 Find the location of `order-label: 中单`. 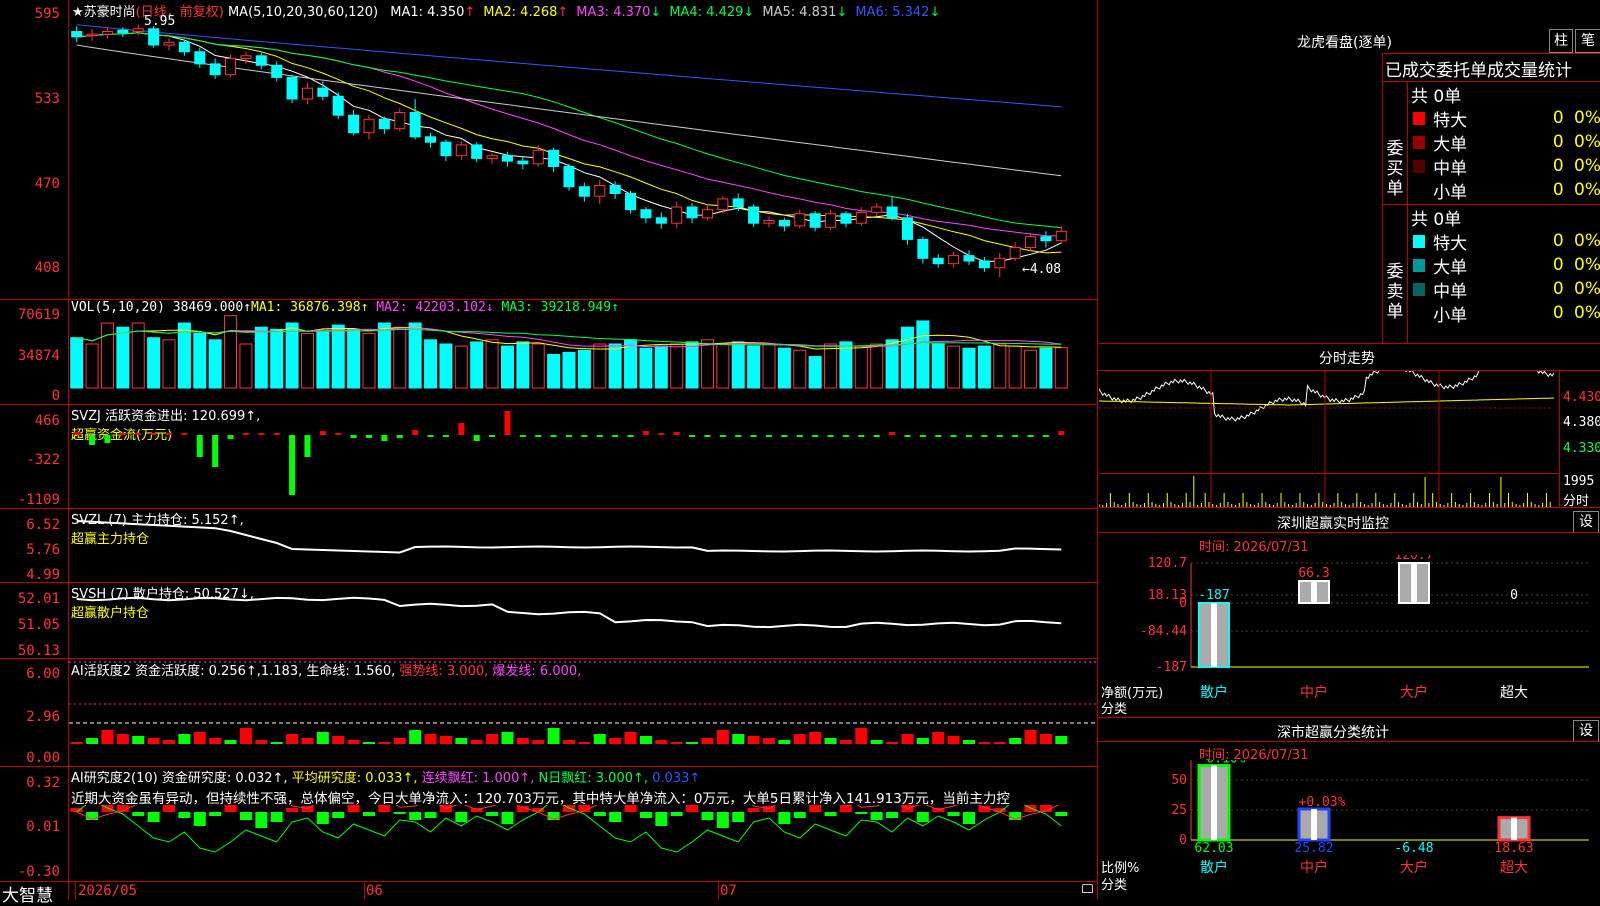

order-label: 中单 is located at coordinates (1450, 168).